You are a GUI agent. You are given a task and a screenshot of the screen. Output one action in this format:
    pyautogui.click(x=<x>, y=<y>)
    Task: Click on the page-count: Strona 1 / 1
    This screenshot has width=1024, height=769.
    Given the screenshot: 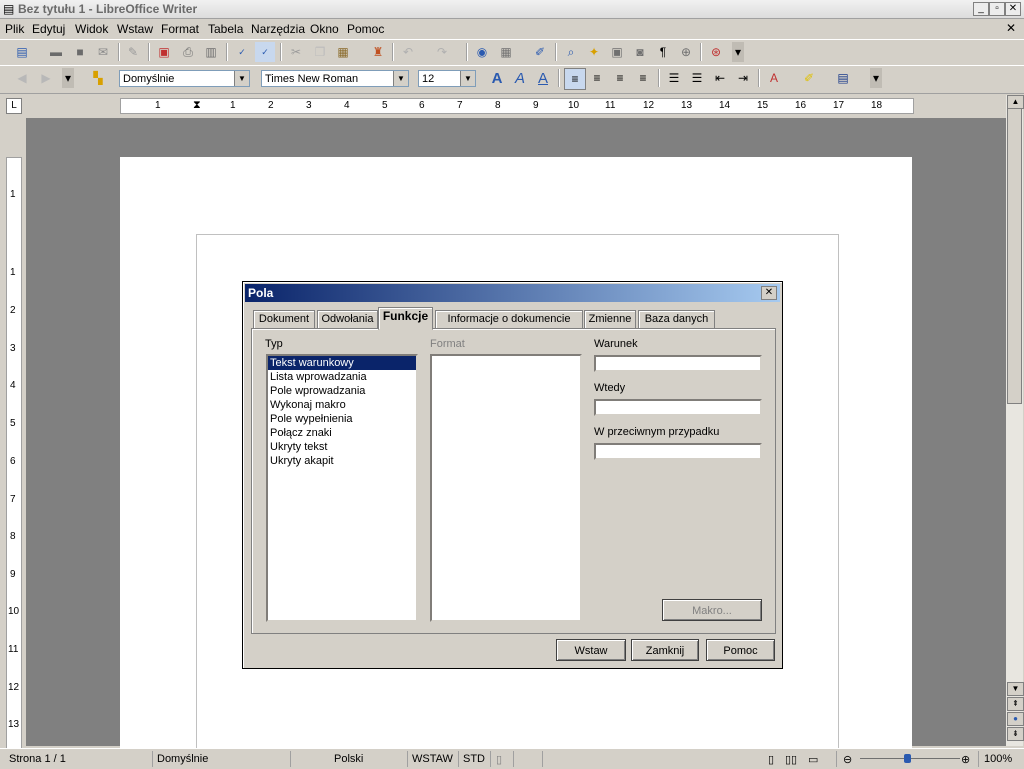 What is the action you would take?
    pyautogui.click(x=37, y=759)
    